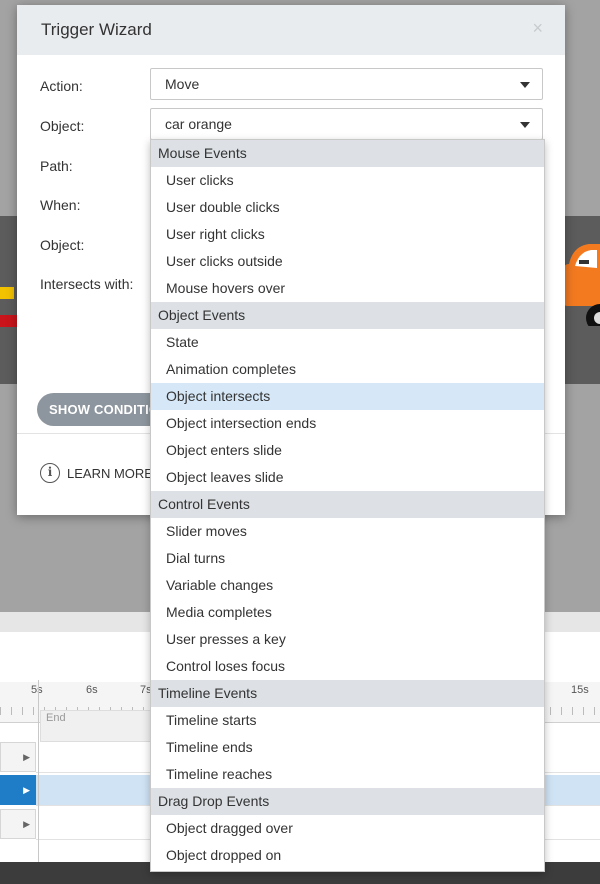 Image resolution: width=600 pixels, height=884 pixels. Describe the element at coordinates (62, 245) in the screenshot. I see `object2-label: Object:` at that location.